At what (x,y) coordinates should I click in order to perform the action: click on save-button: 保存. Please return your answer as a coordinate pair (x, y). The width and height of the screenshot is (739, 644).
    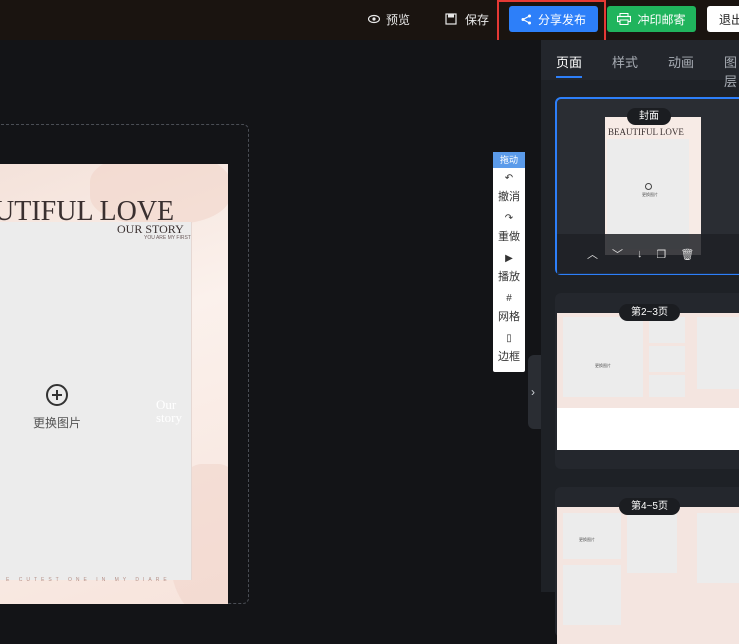
    Looking at the image, I should click on (467, 19).